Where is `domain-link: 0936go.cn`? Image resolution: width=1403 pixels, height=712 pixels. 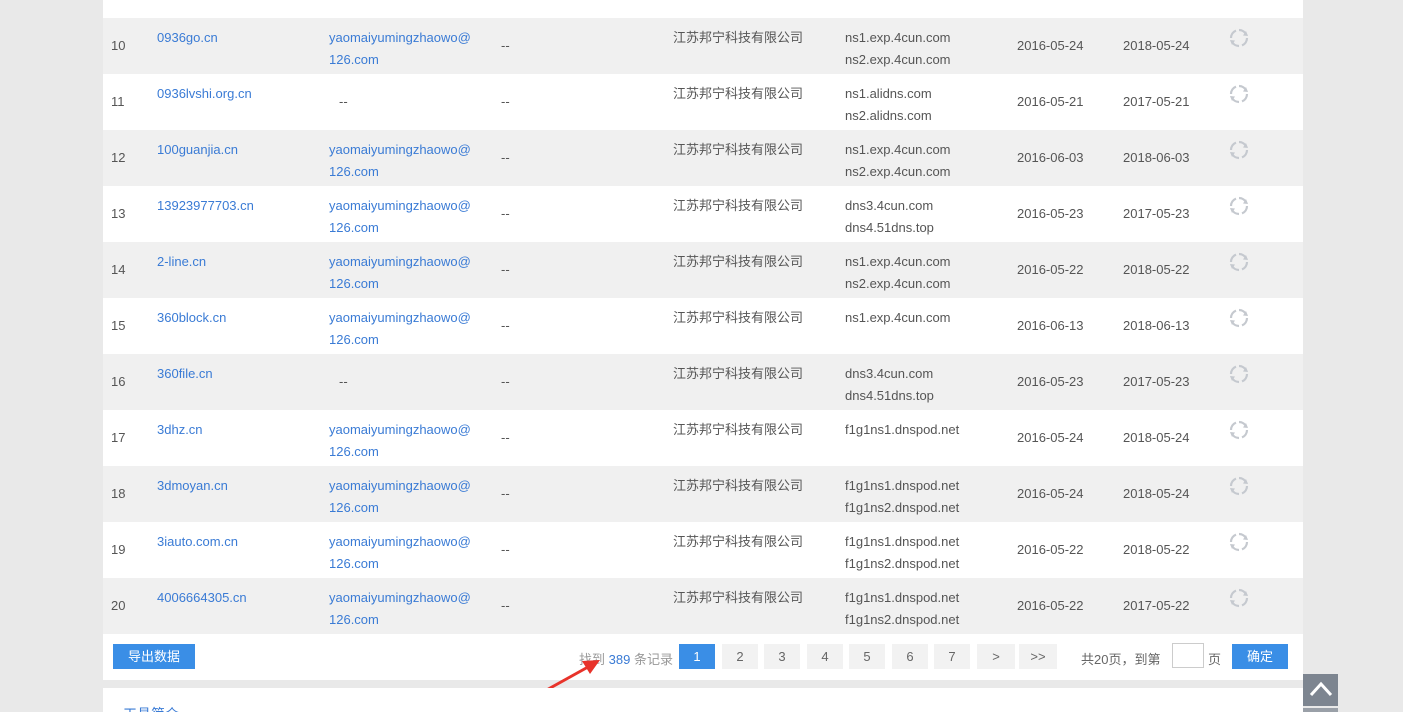
domain-link: 0936go.cn is located at coordinates (187, 38).